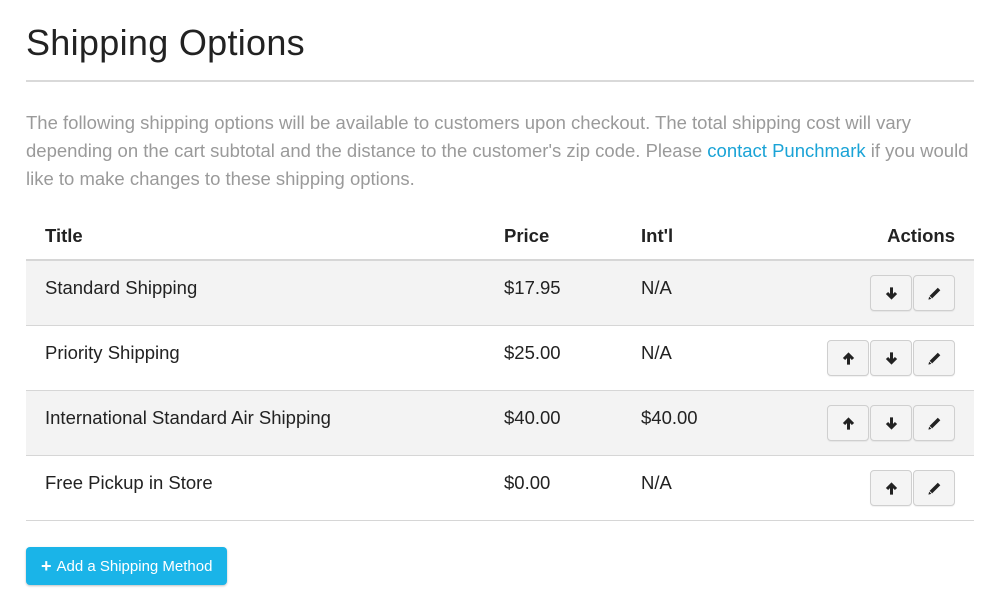  I want to click on column-header-actions: Actions, so click(878, 236).